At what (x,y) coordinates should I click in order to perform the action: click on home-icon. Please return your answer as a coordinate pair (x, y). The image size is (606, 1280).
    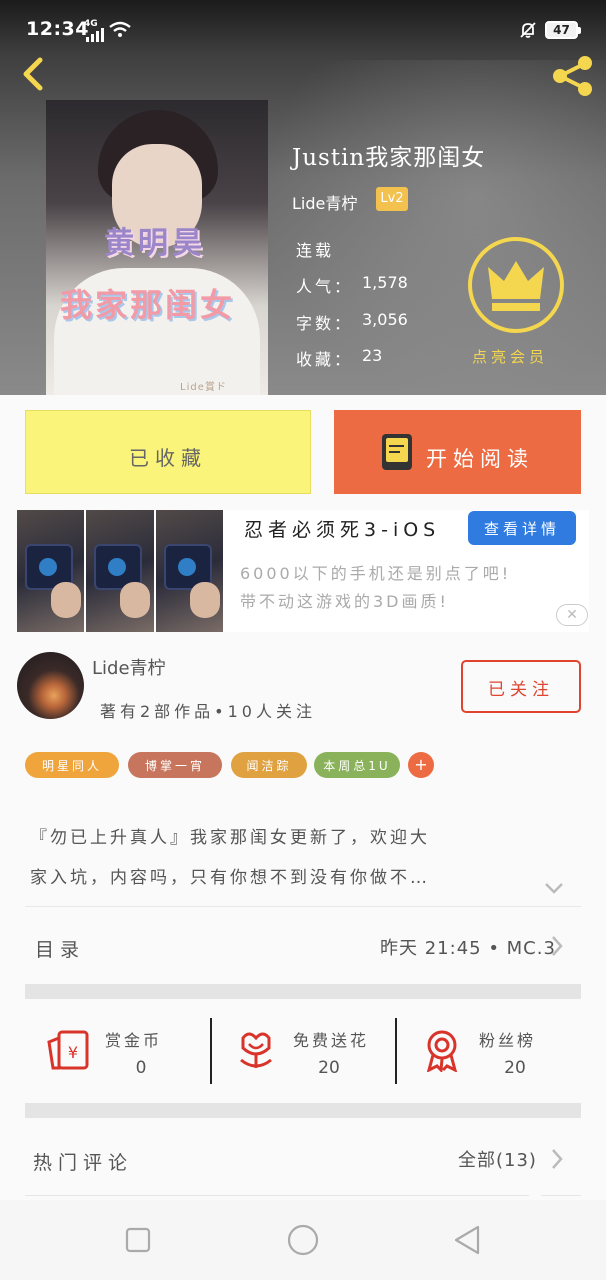
    Looking at the image, I should click on (303, 1240).